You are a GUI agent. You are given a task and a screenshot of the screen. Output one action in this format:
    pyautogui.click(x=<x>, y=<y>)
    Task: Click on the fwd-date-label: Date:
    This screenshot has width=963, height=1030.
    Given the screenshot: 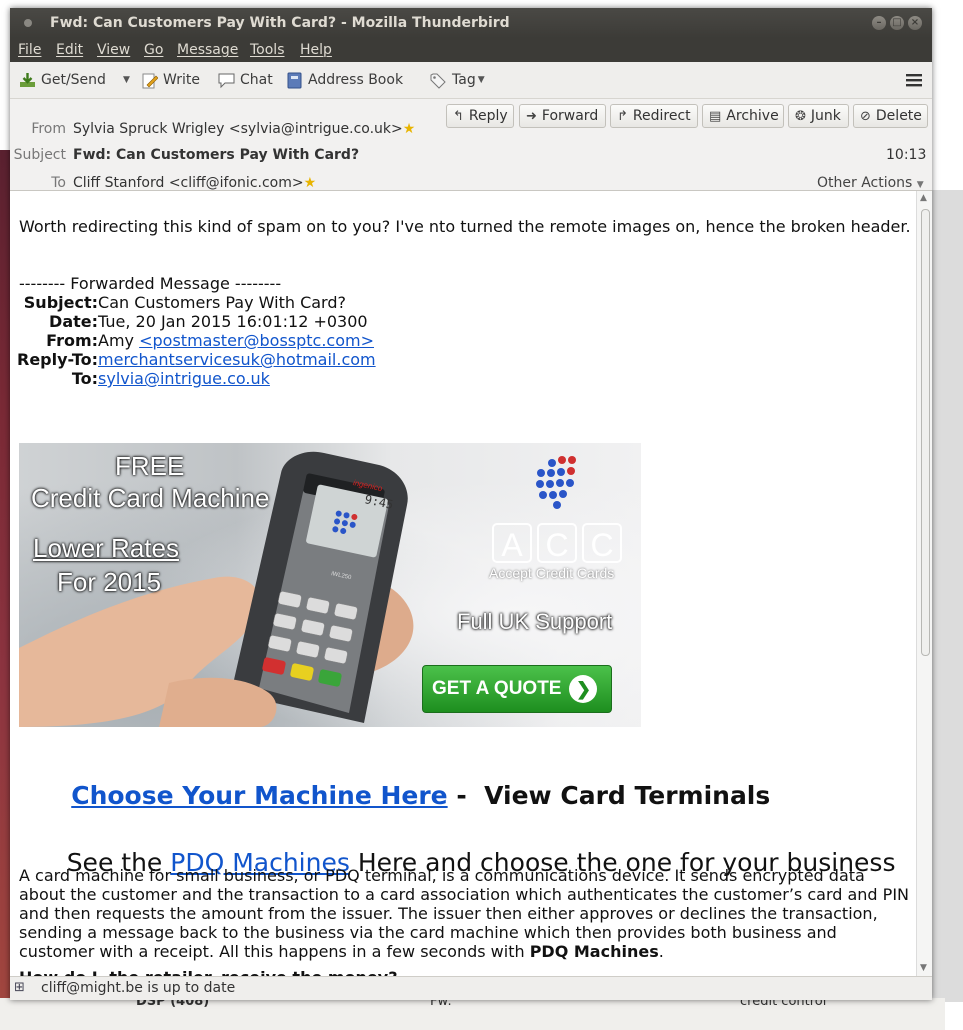 What is the action you would take?
    pyautogui.click(x=74, y=321)
    